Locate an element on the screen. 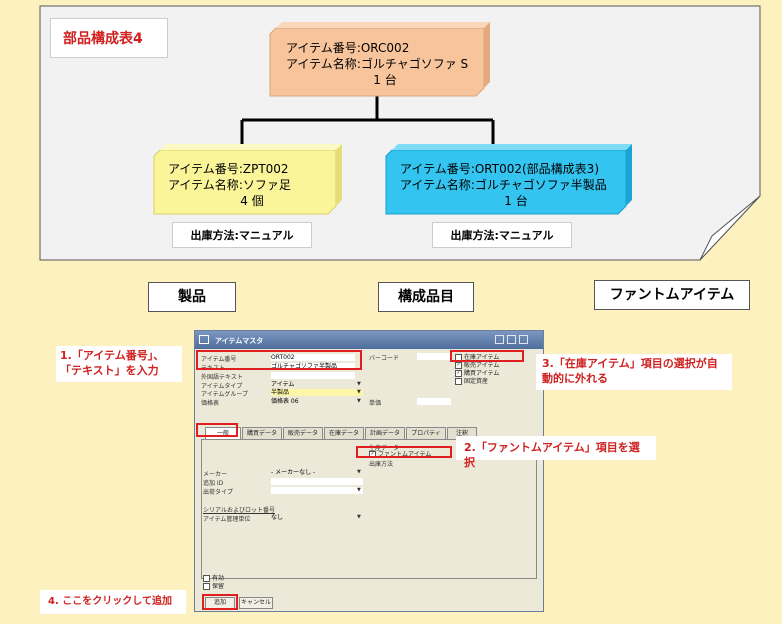  purchase-item-checkbox: ✓ 購買アイテム is located at coordinates (477, 373).